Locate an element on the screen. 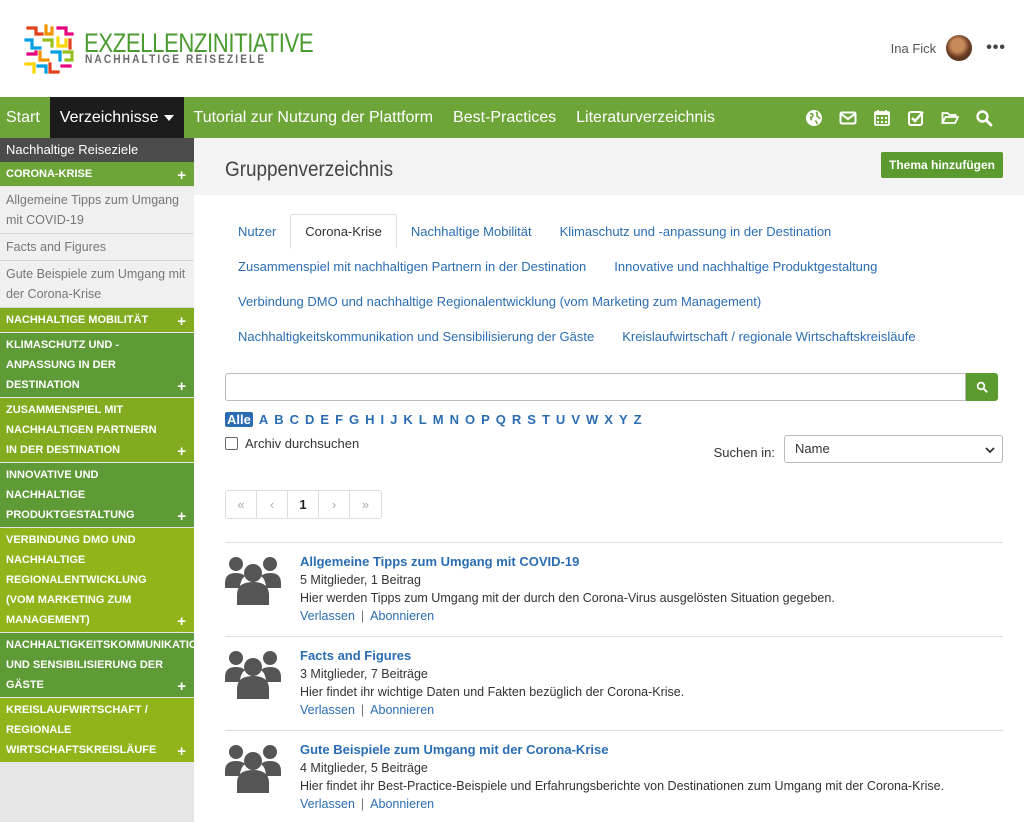 The width and height of the screenshot is (1024, 822). letter-filter-d: D is located at coordinates (309, 419).